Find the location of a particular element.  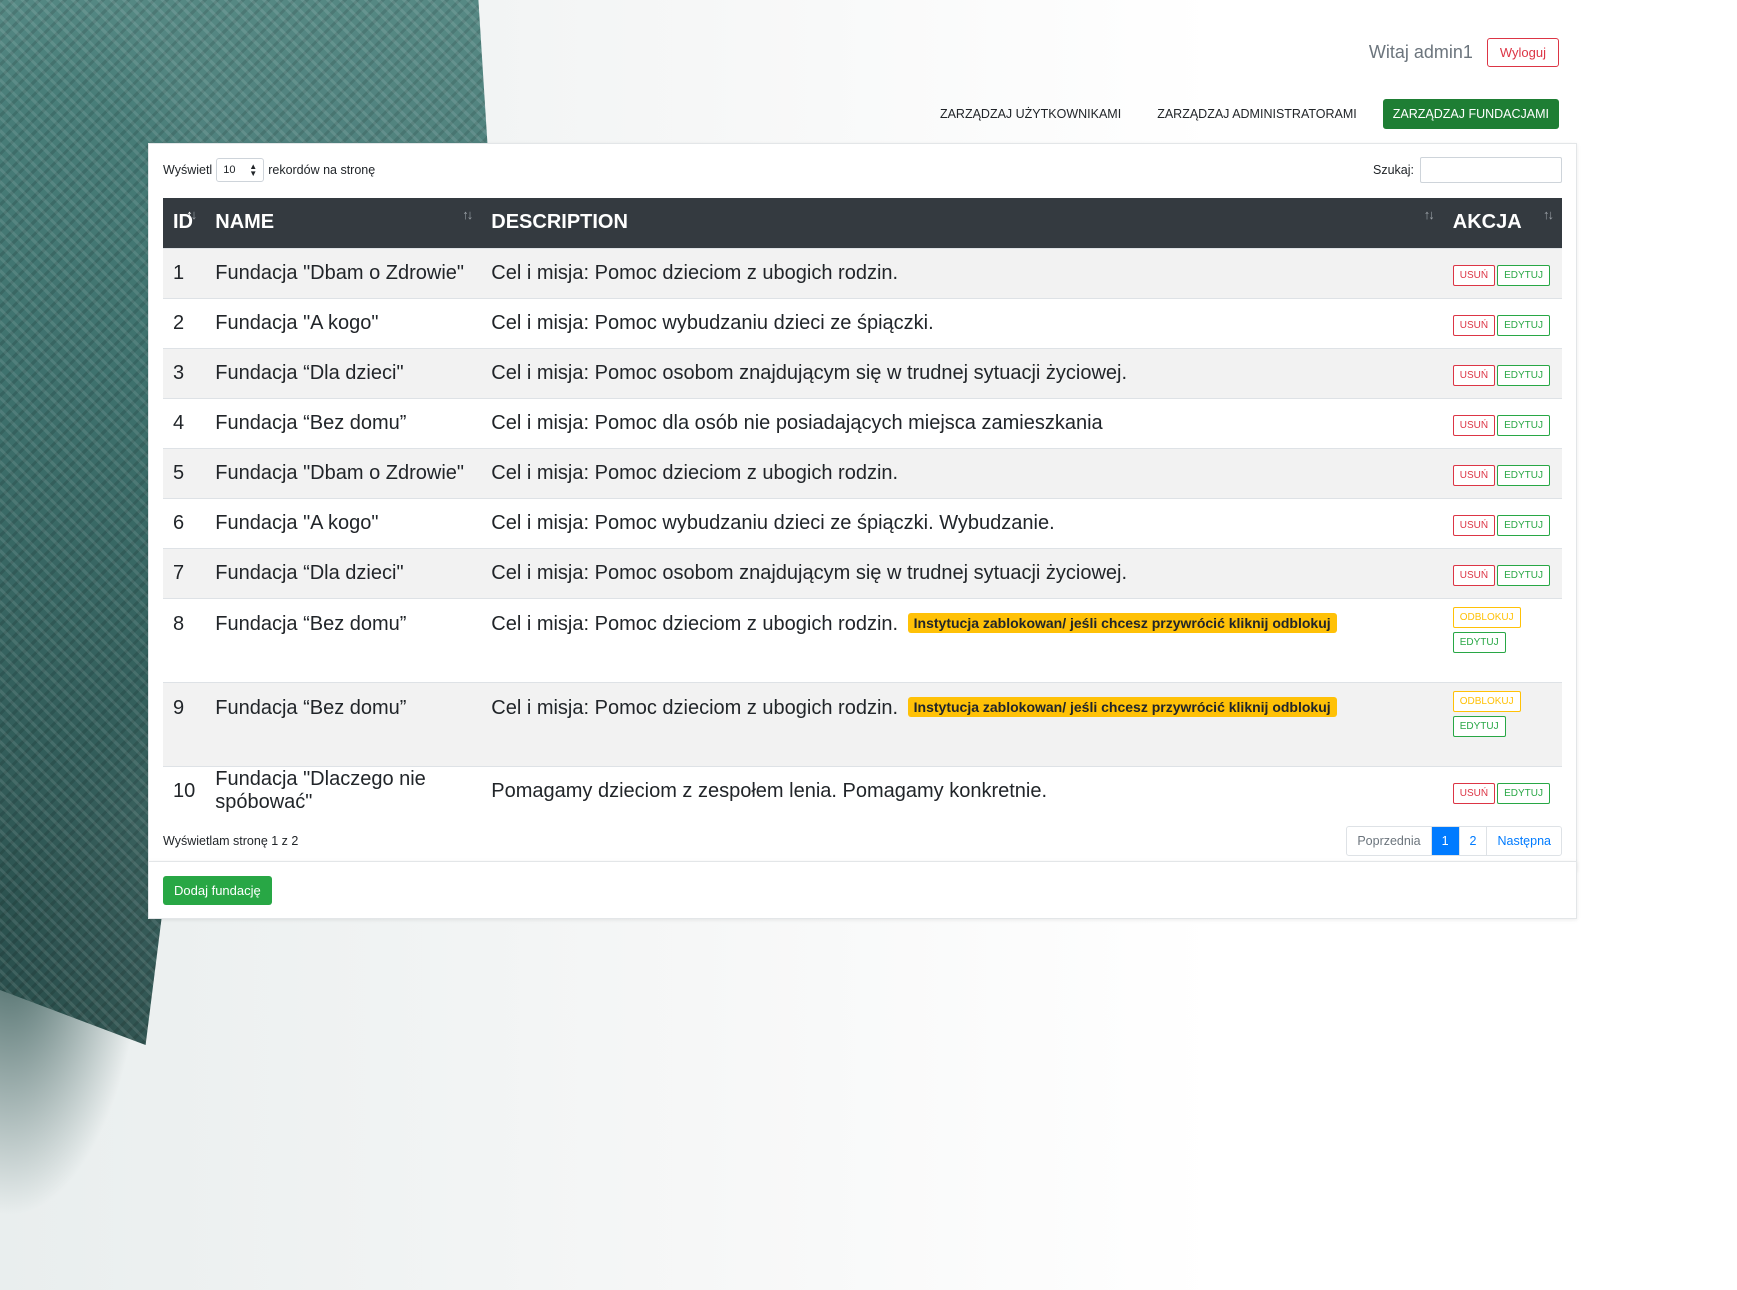

sort-asc-icon: ↑↓ is located at coordinates (191, 214).